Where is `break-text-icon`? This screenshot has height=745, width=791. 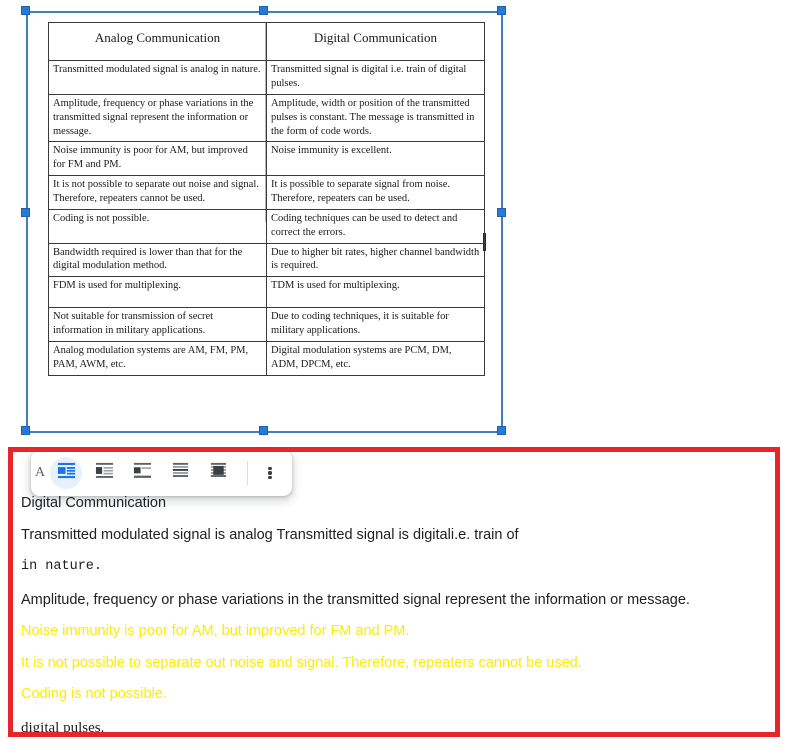
break-text-icon is located at coordinates (142, 473).